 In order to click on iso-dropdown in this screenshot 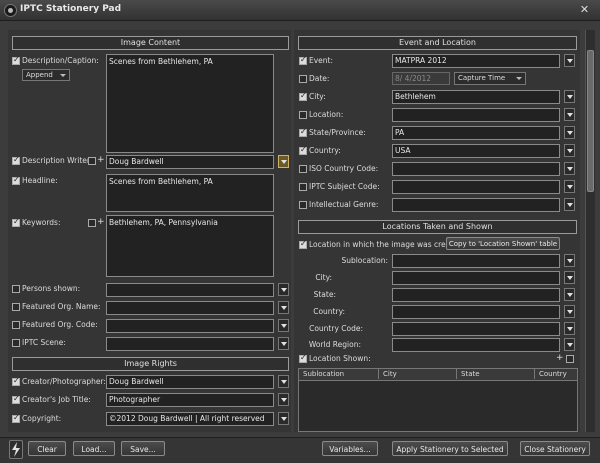, I will do `click(569, 168)`.